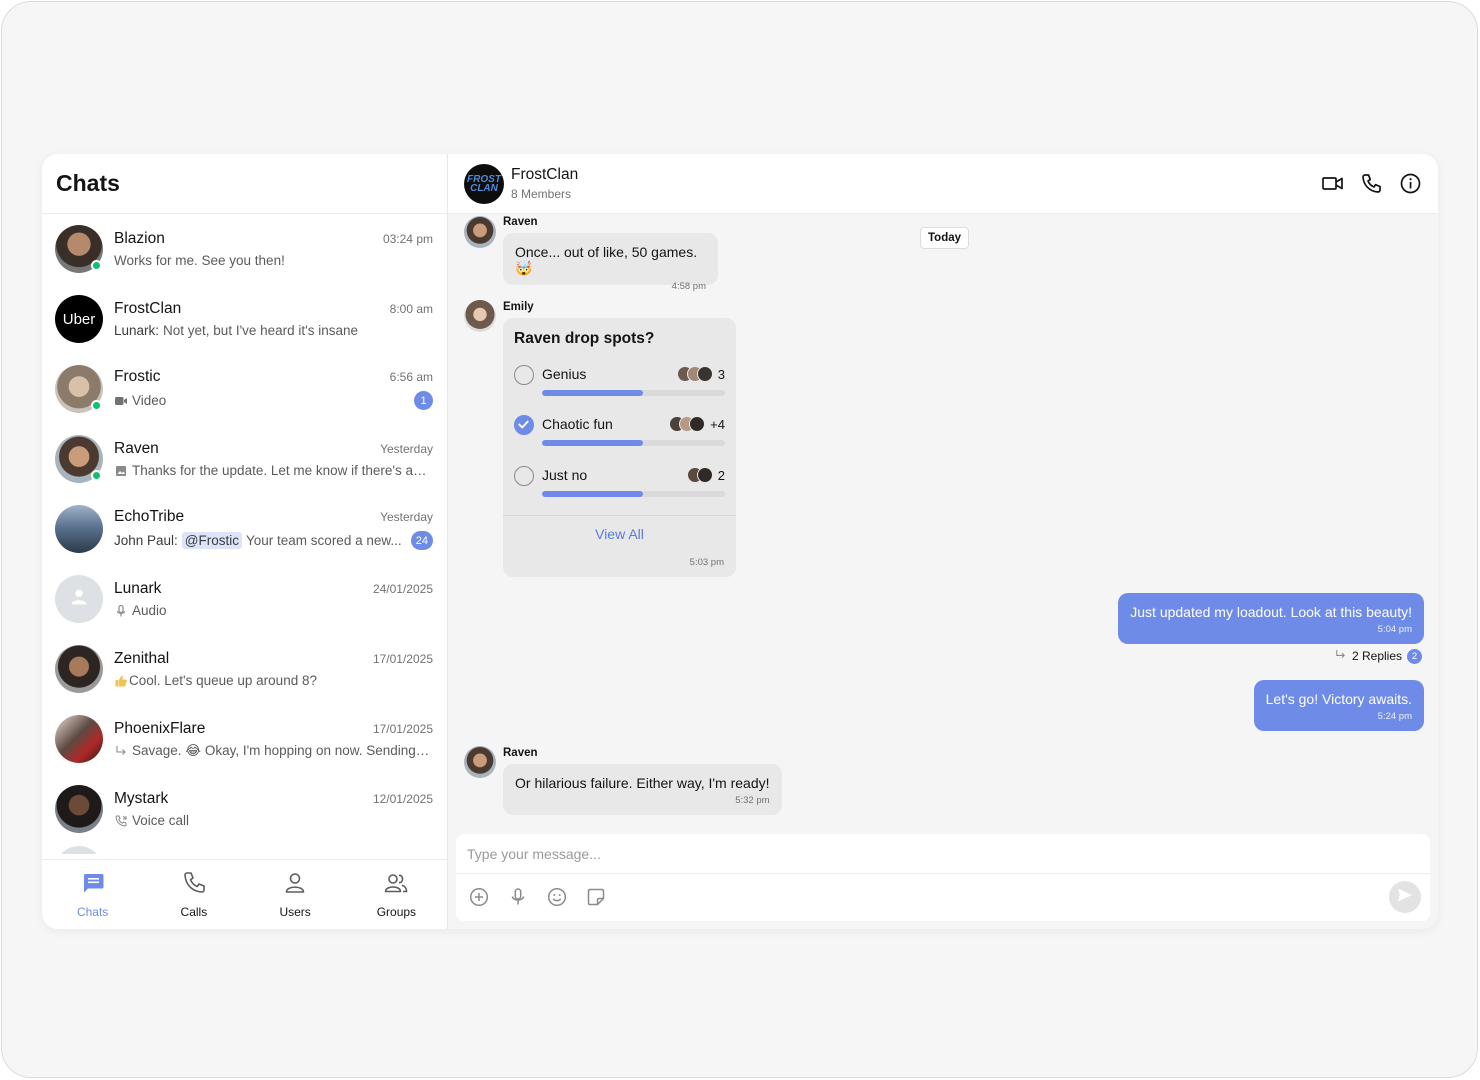 This screenshot has height=1080, width=1480. I want to click on poll-option-label: Genius, so click(564, 374).